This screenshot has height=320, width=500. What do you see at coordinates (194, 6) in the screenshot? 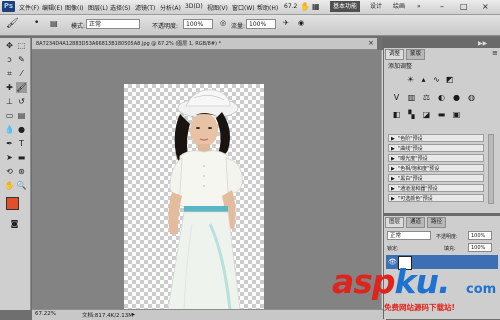
I see `menu-3d: 3D(D)` at bounding box center [194, 6].